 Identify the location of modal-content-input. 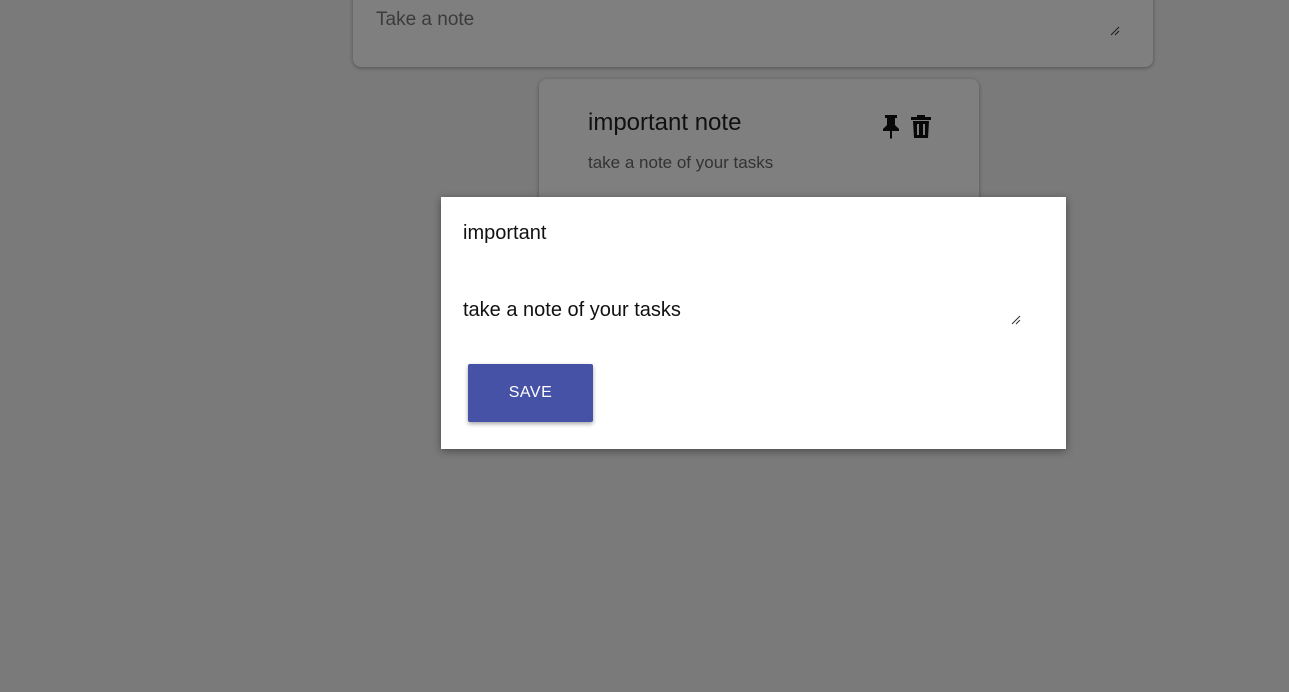
(743, 310).